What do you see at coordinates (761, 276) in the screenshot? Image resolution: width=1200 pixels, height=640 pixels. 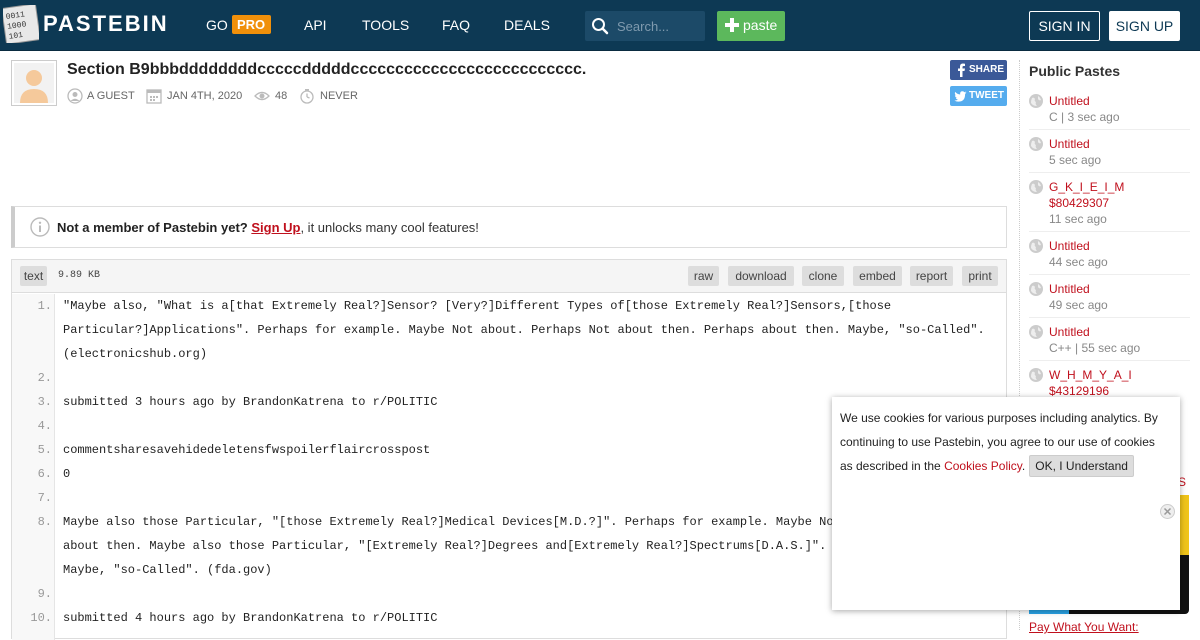 I see `download-button: download` at bounding box center [761, 276].